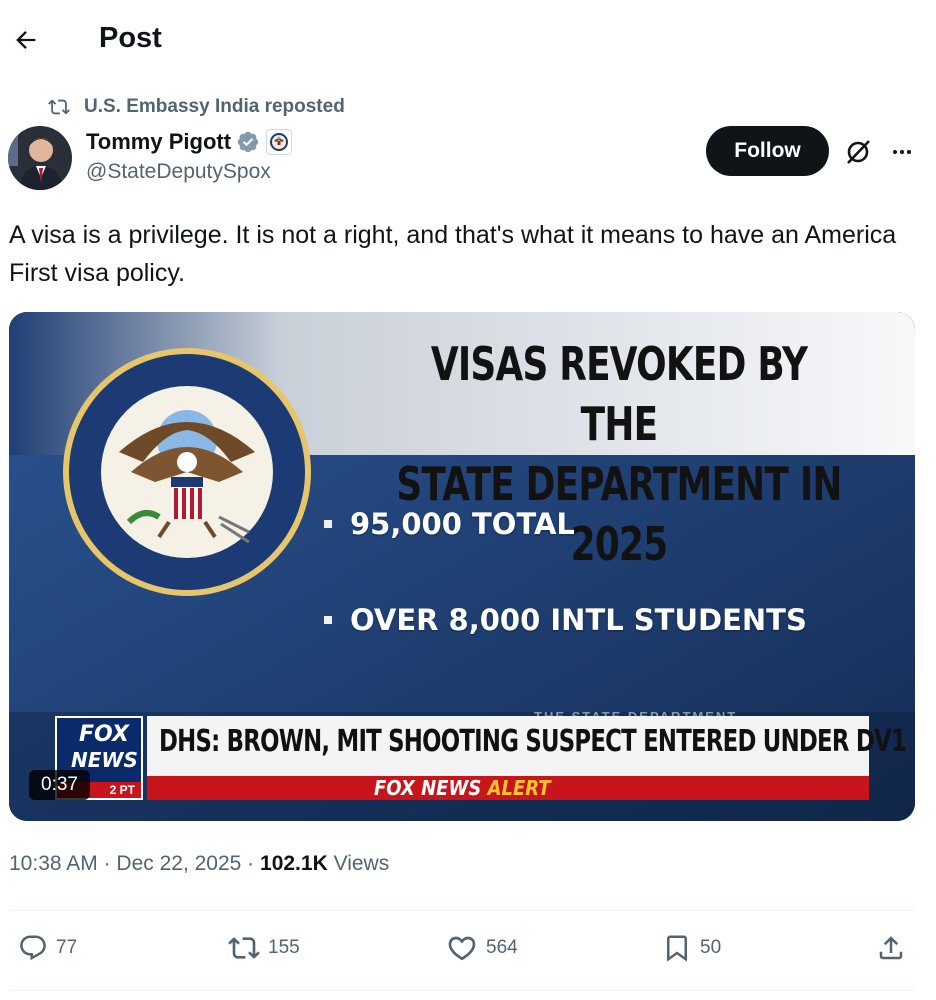 Image resolution: width=936 pixels, height=1000 pixels. Describe the element at coordinates (104, 760) in the screenshot. I see `fox-logo-line-2: NEWS` at that location.